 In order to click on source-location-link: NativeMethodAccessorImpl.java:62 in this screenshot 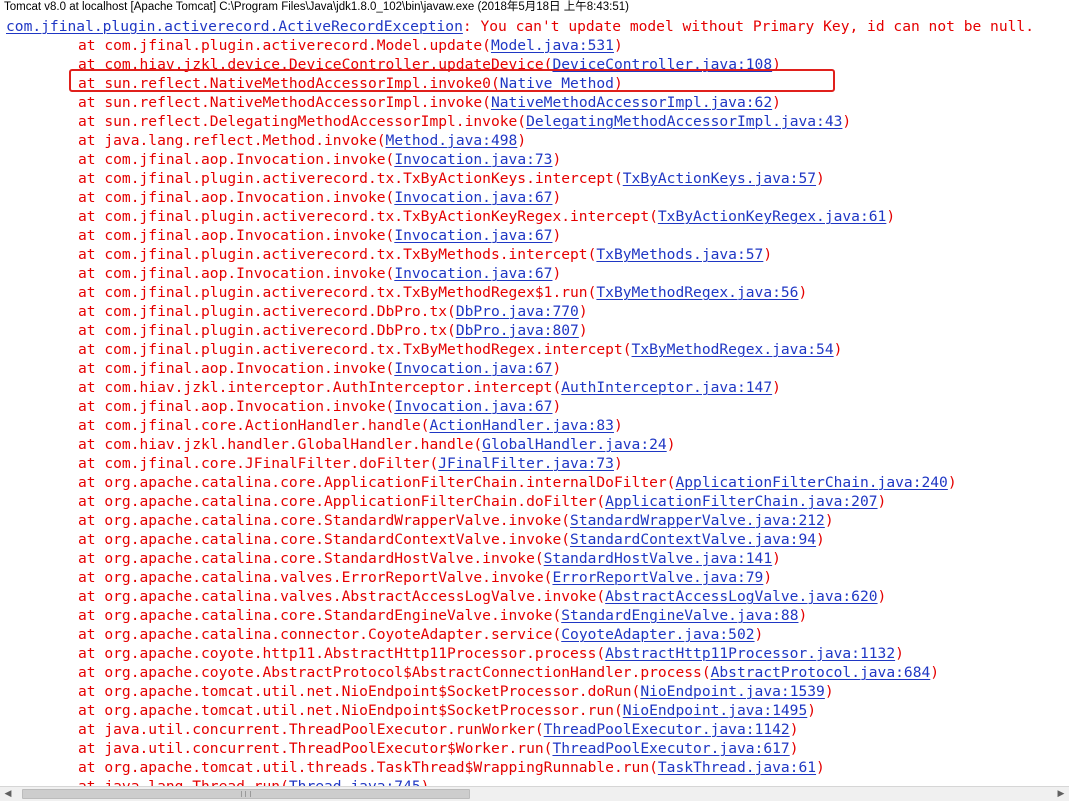, I will do `click(631, 102)`.